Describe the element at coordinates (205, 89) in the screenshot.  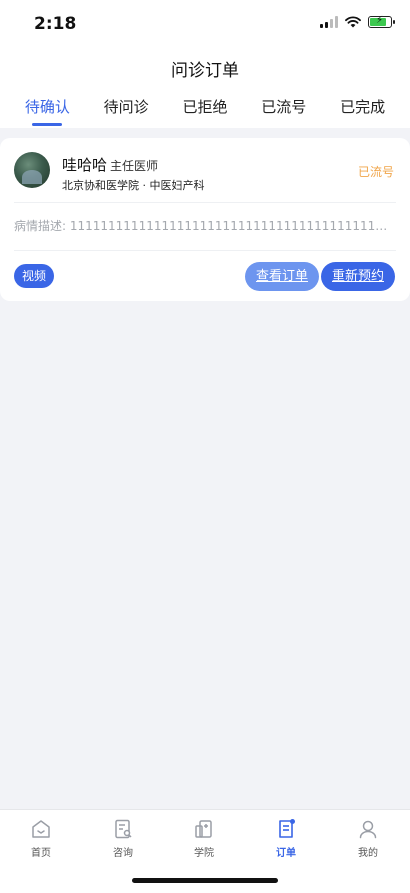
I see `header: 问诊订单 待确认 待问诊 已拒绝 已流号 已完成` at that location.